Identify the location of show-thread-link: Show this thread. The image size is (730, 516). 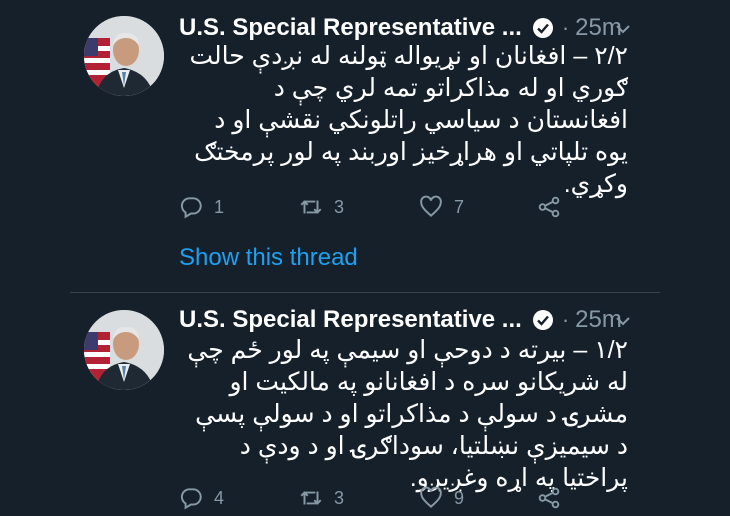
(268, 258).